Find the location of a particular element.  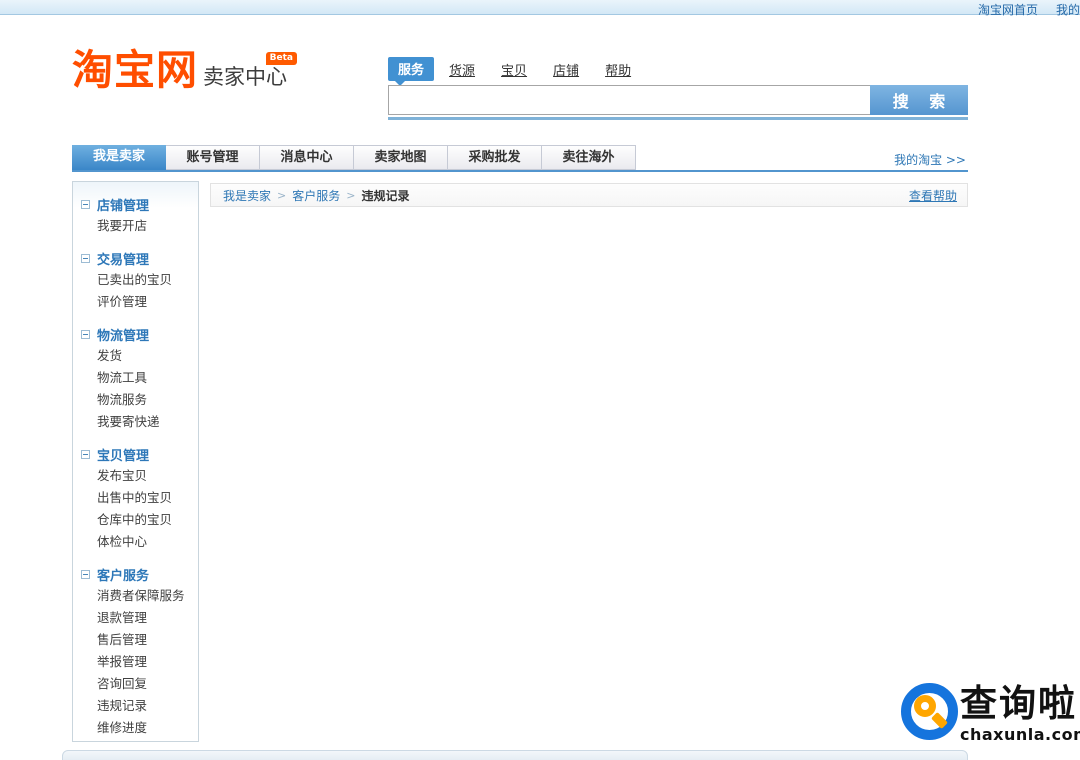

sidebar-item-inquiry-reply: 咨询回复 is located at coordinates (135, 684).